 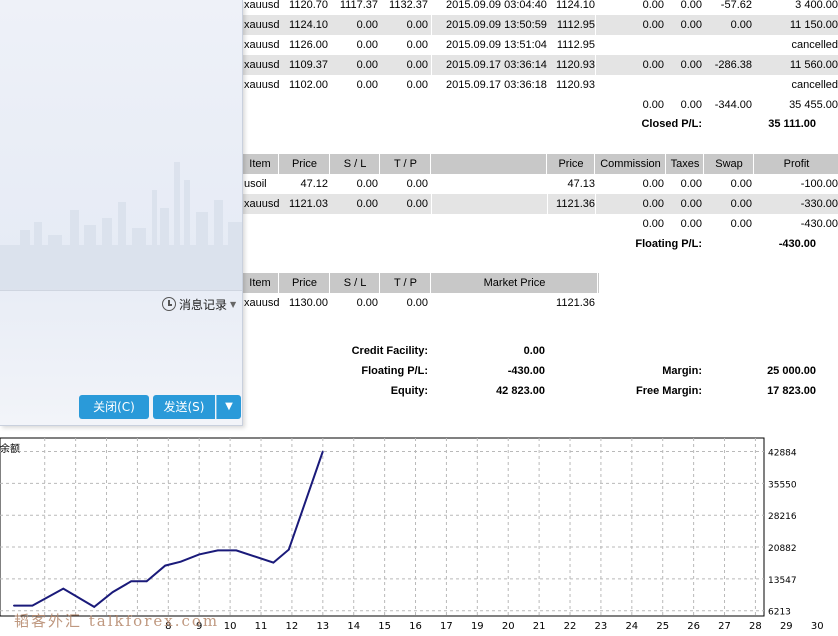 I want to click on cell-close-price: 1120.93, so click(x=575, y=85).